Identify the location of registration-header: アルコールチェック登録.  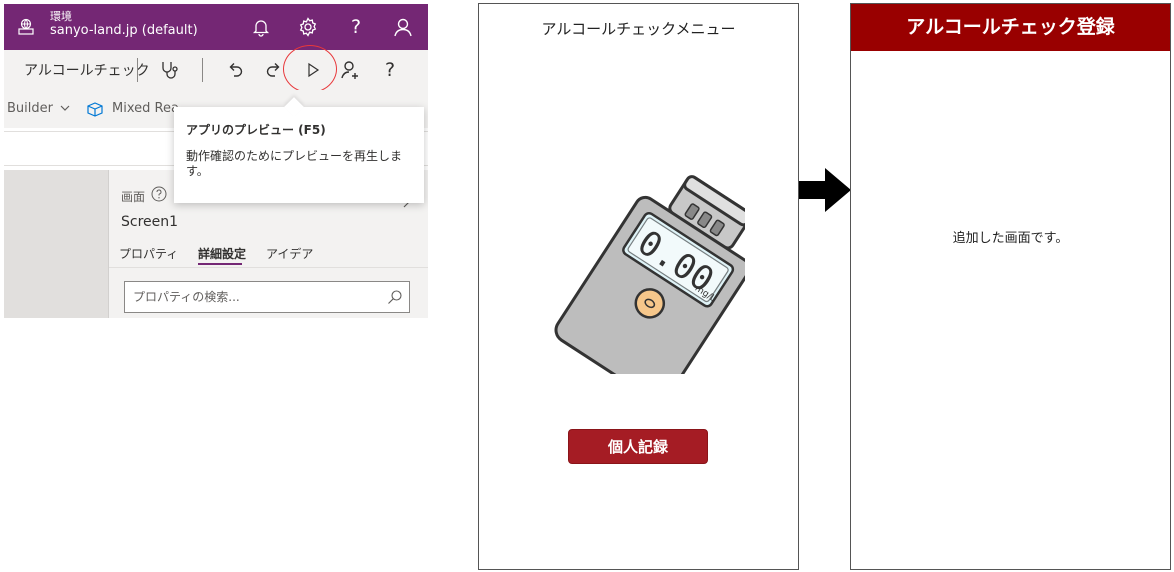
(1010, 27).